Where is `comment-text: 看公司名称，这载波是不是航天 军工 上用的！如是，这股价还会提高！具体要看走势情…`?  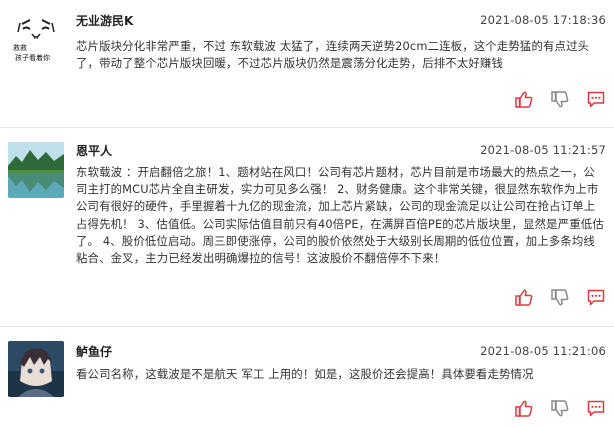
comment-text: 看公司名称，这载波是不是航天 军工 上用的！如是，这股价还会提高！具体要看走势情… is located at coordinates (305, 374).